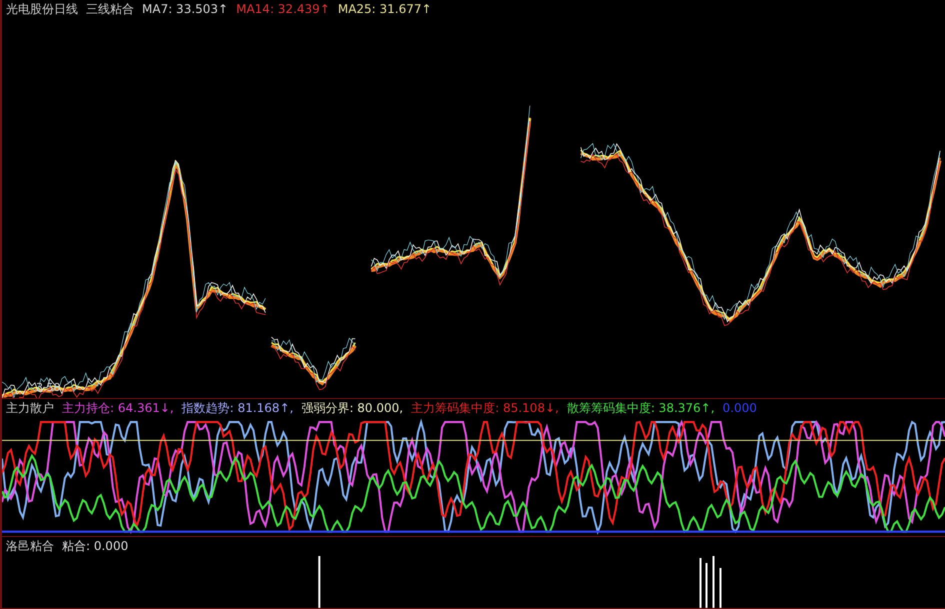 The image size is (945, 609). What do you see at coordinates (238, 408) in the screenshot?
I see `legend-value: 指数趋势: 81.168↑,` at bounding box center [238, 408].